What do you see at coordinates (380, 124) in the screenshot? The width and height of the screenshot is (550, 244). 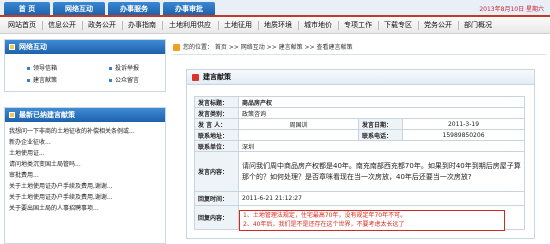 I see `date-label: 发言日期：` at bounding box center [380, 124].